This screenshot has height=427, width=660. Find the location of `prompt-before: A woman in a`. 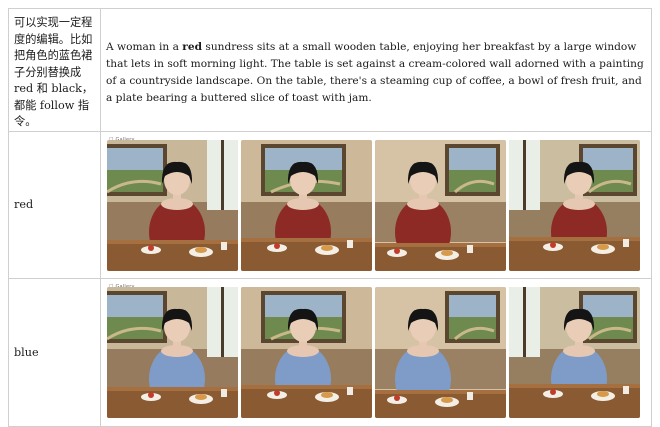

prompt-before: A woman in a is located at coordinates (144, 47).